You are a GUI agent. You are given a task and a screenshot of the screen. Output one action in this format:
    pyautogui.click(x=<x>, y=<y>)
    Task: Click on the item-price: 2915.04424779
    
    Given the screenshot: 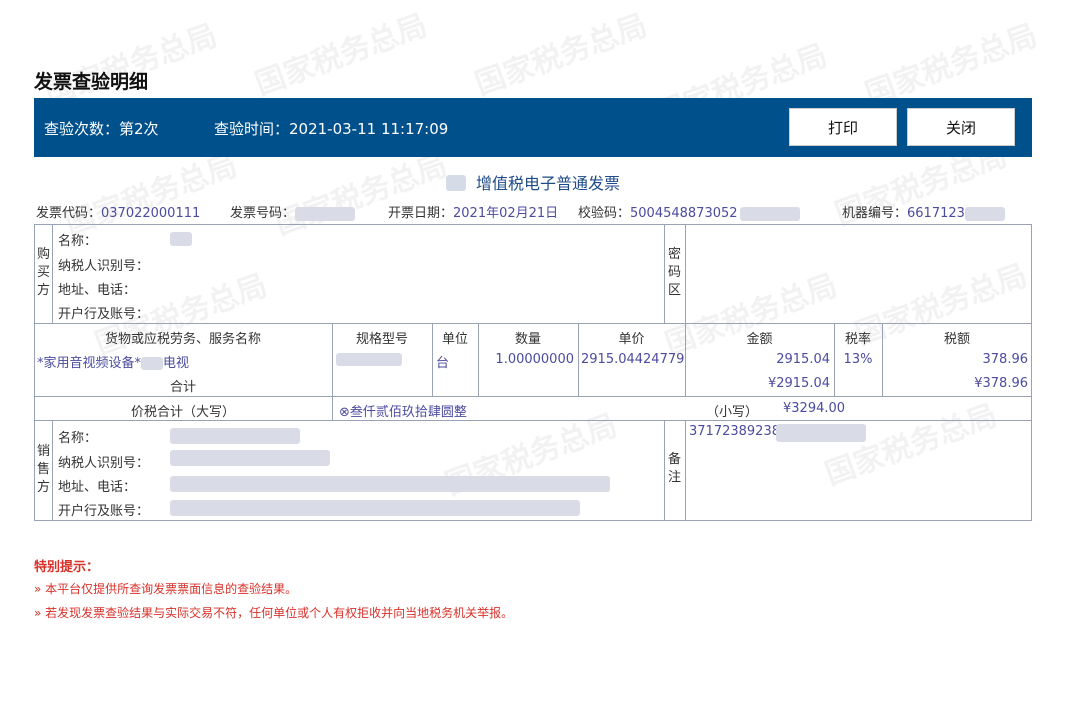 What is the action you would take?
    pyautogui.click(x=633, y=359)
    